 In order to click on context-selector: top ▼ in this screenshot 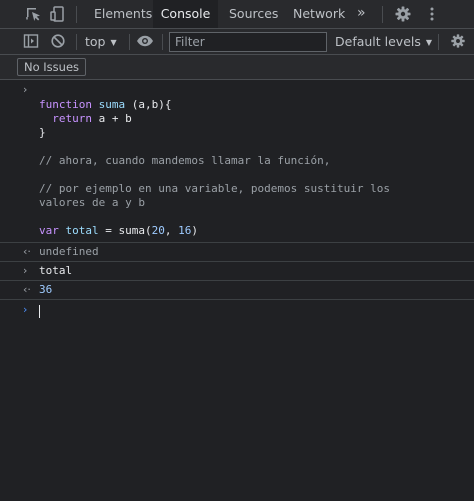, I will do `click(101, 42)`.